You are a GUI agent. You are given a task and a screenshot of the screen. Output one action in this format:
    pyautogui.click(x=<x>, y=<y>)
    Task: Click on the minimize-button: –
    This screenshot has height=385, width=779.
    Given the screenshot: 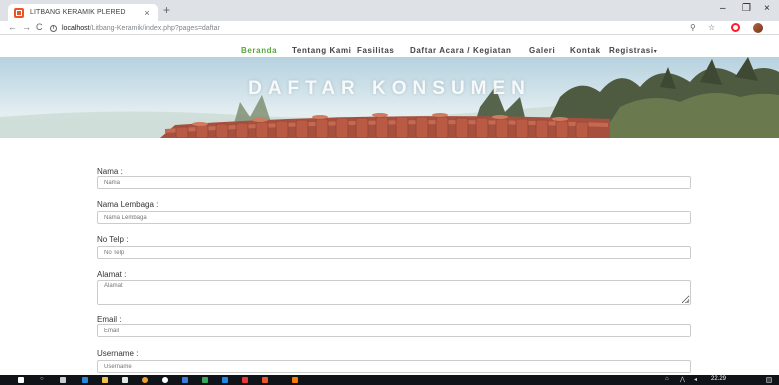 What is the action you would take?
    pyautogui.click(x=723, y=8)
    